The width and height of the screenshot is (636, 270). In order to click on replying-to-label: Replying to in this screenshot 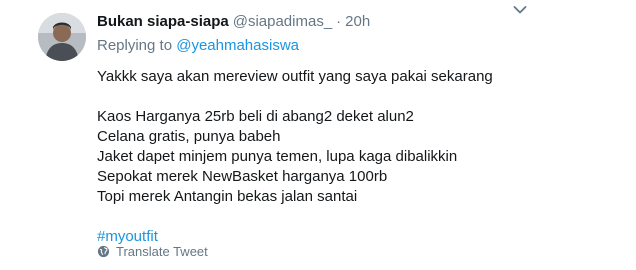, I will do `click(135, 45)`.